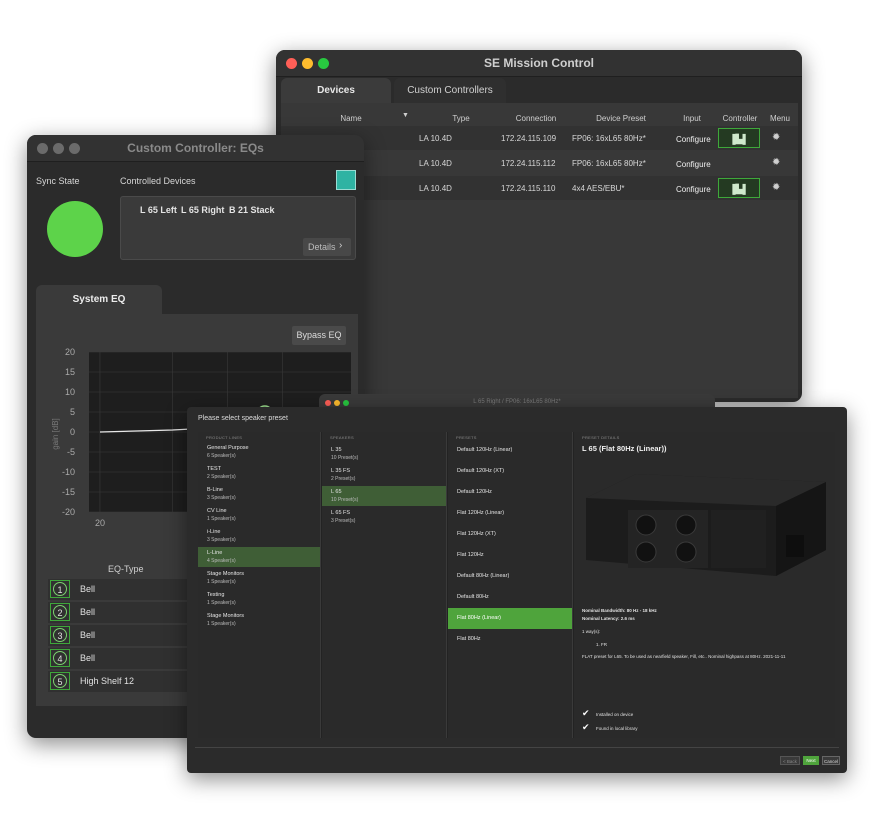  Describe the element at coordinates (75, 229) in the screenshot. I see `sync-indicator` at that location.